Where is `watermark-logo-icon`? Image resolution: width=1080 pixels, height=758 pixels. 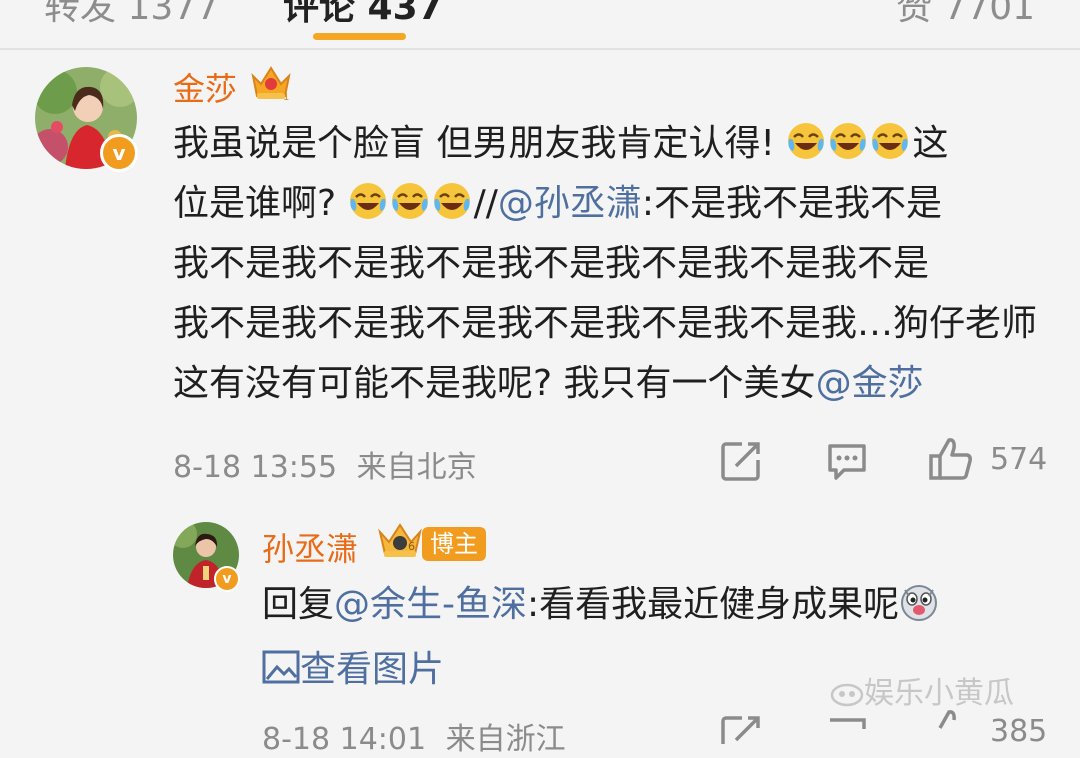 watermark-logo-icon is located at coordinates (847, 692).